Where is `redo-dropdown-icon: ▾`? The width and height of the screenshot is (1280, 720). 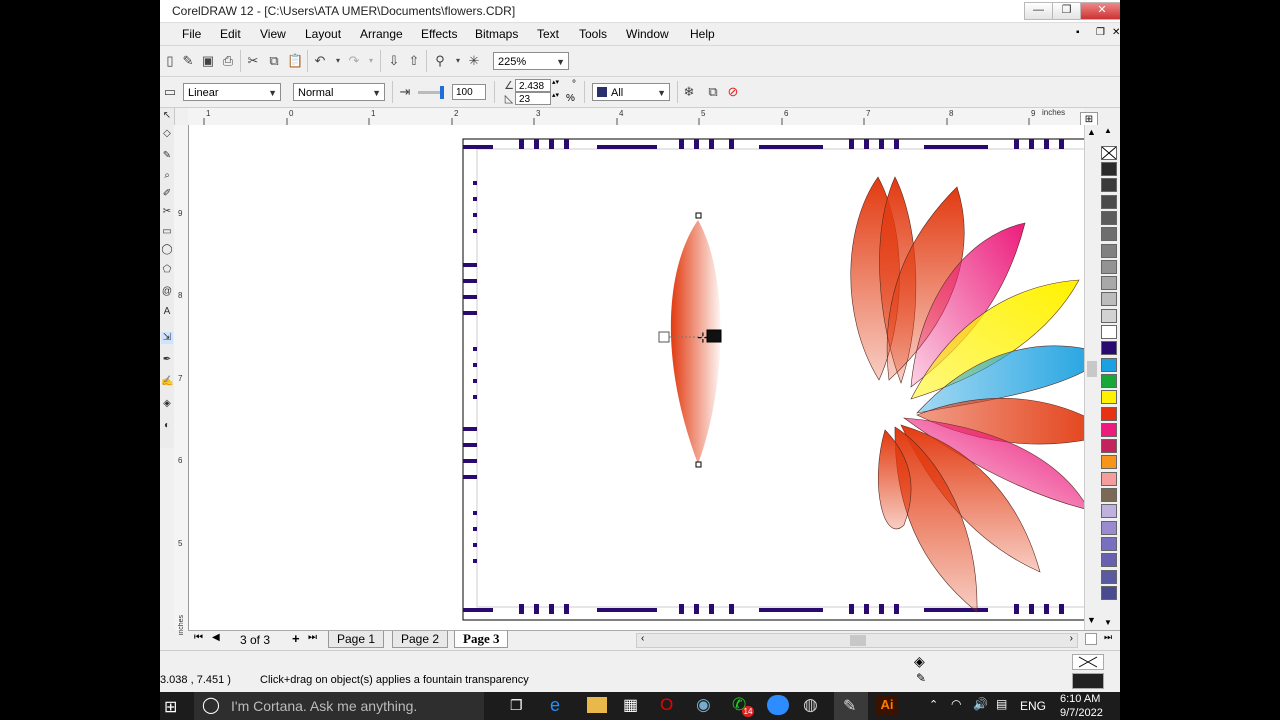 redo-dropdown-icon: ▾ is located at coordinates (371, 61).